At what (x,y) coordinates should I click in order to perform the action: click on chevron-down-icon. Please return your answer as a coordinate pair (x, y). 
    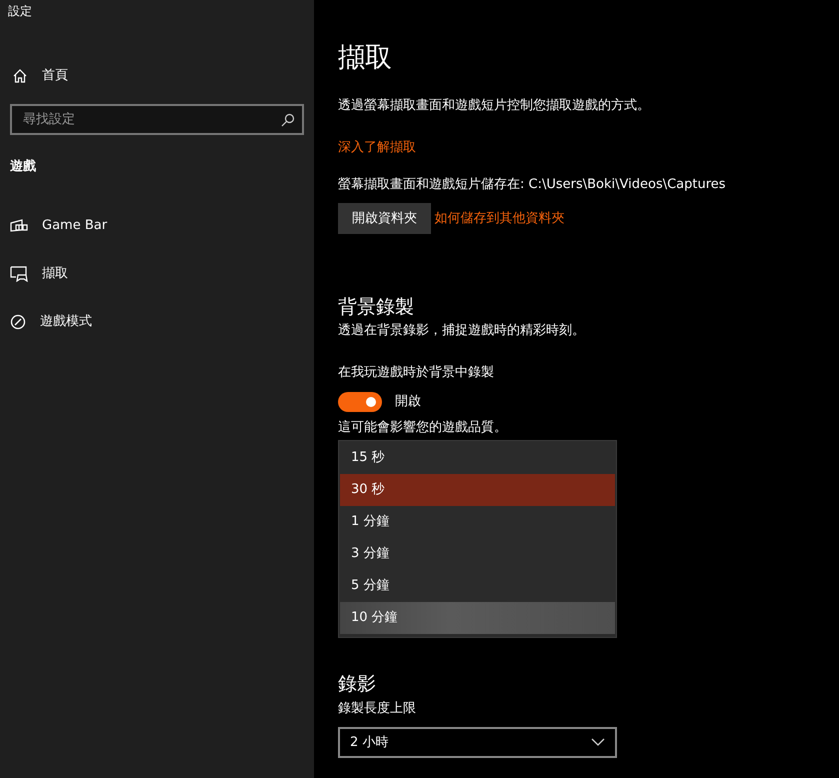
    Looking at the image, I should click on (598, 742).